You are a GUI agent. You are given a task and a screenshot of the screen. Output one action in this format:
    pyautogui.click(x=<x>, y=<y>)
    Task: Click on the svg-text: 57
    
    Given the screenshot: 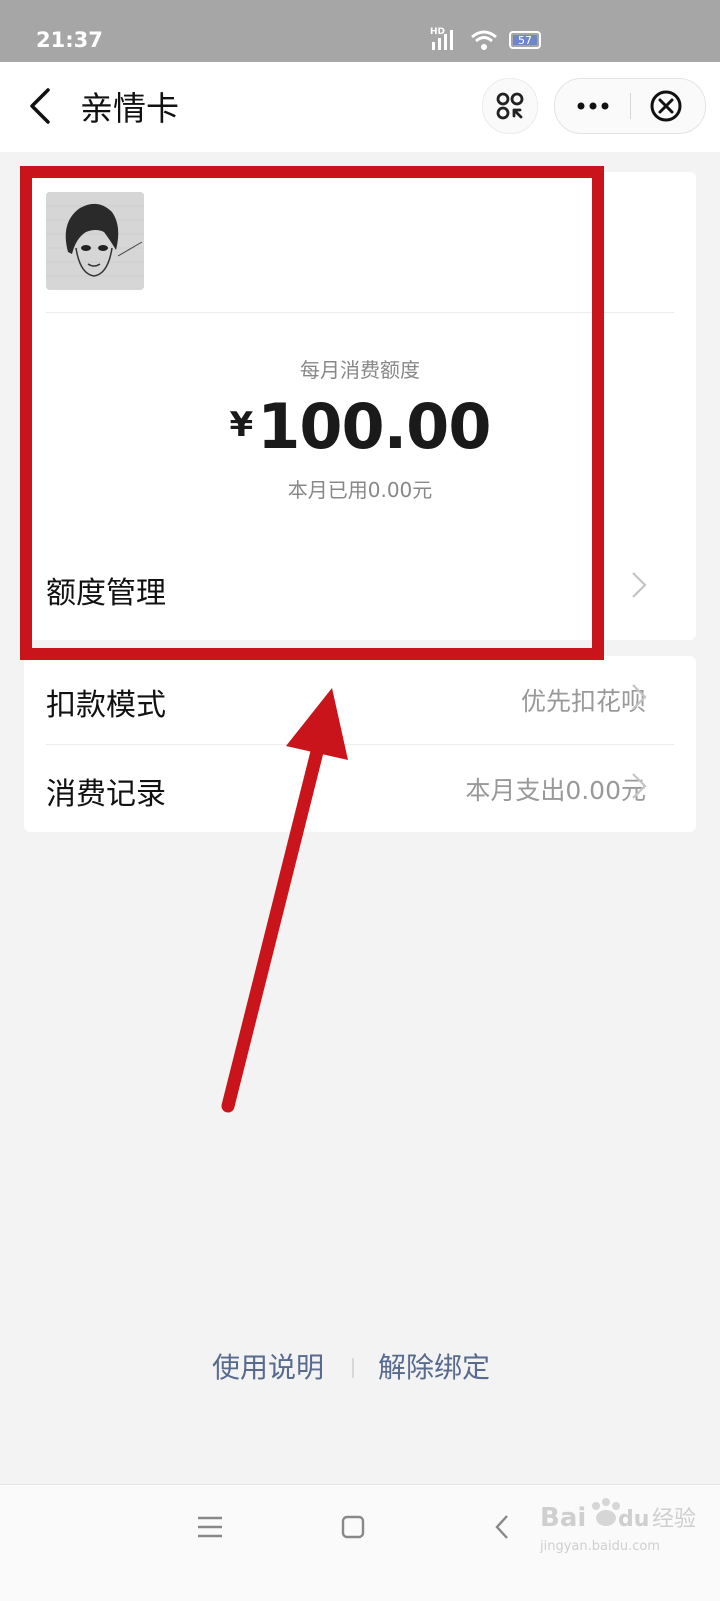 What is the action you would take?
    pyautogui.click(x=525, y=40)
    